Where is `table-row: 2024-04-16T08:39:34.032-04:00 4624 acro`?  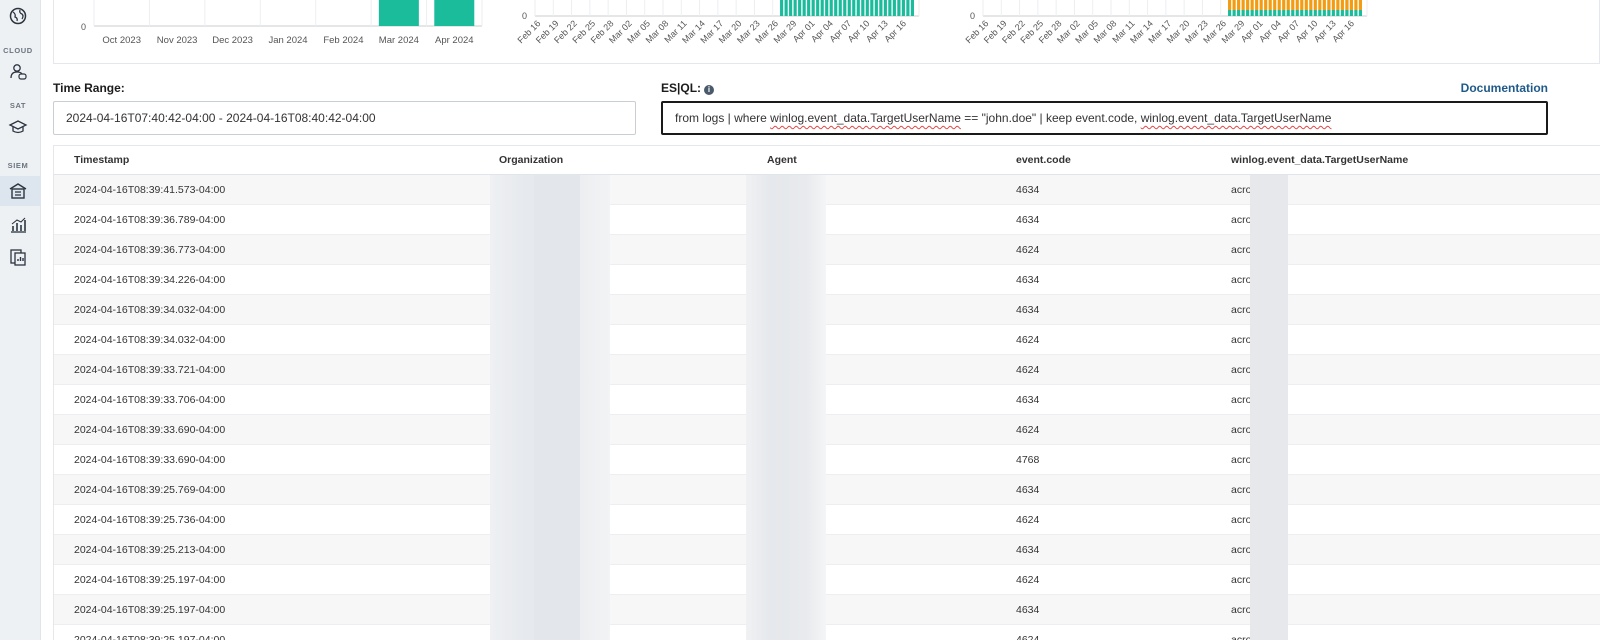 table-row: 2024-04-16T08:39:34.032-04:00 4624 acro is located at coordinates (827, 340).